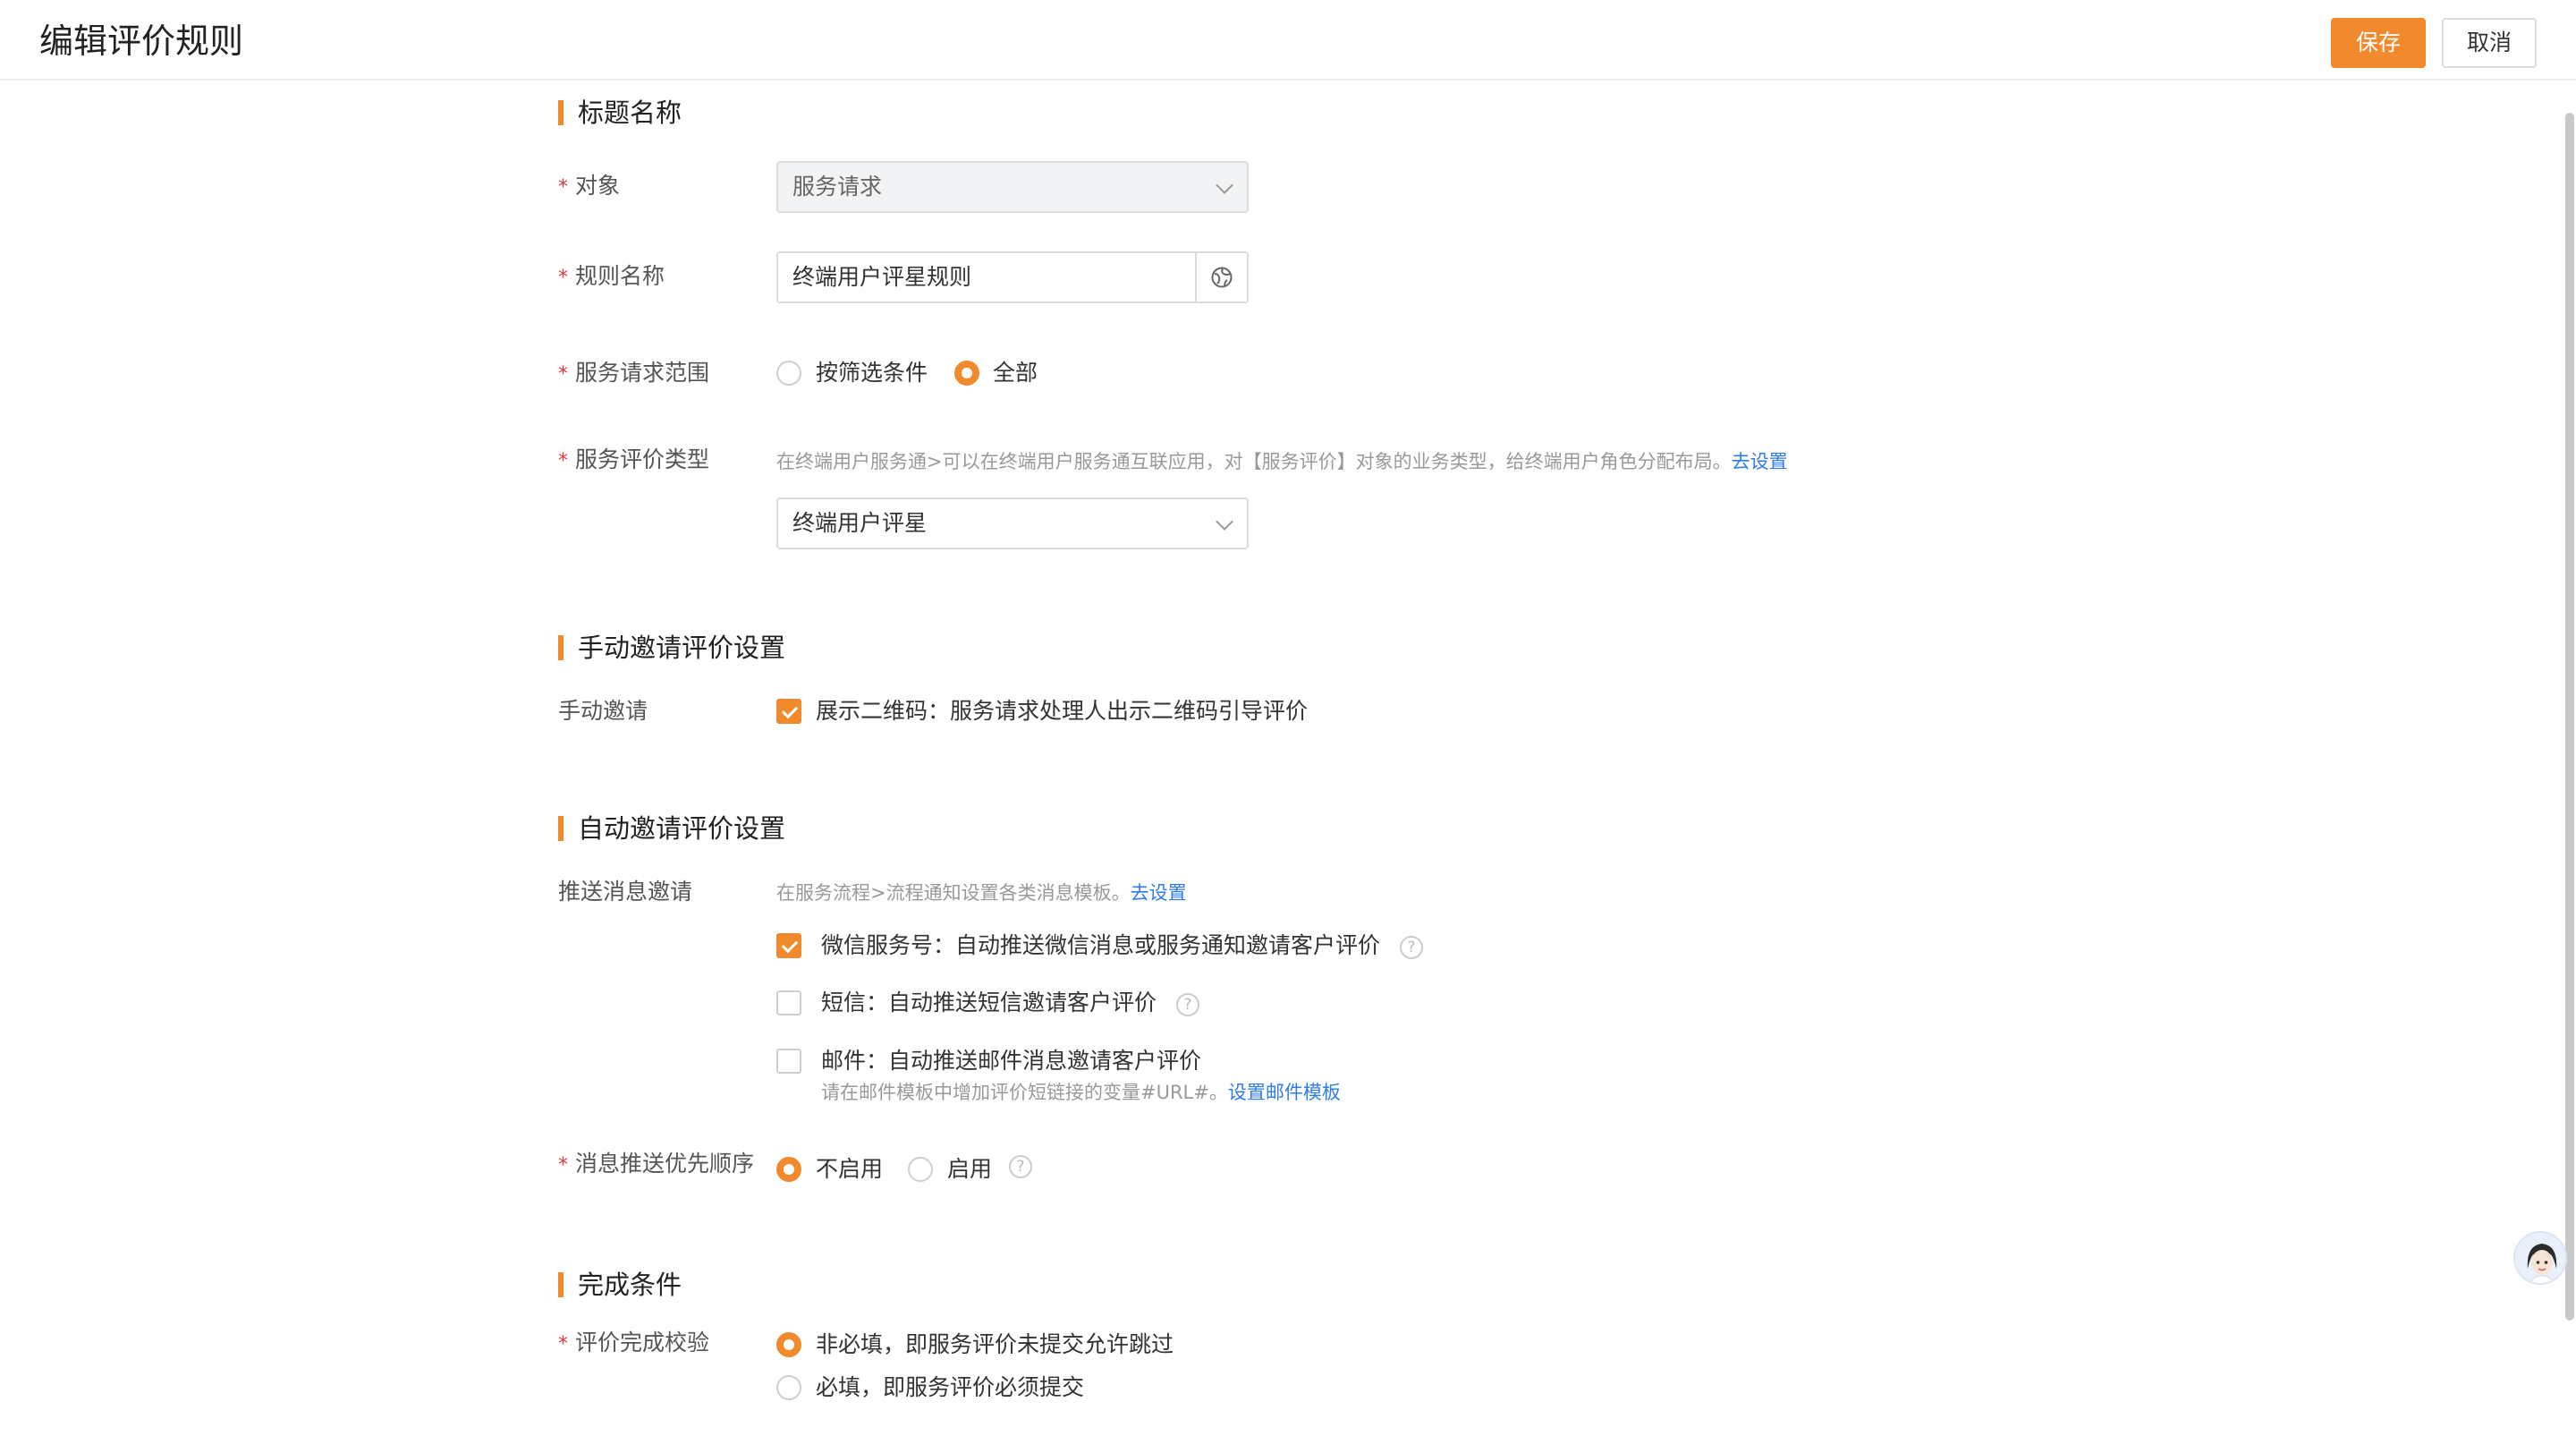 The image size is (2576, 1453). I want to click on eval-type-settings-link: 去设置, so click(1760, 461).